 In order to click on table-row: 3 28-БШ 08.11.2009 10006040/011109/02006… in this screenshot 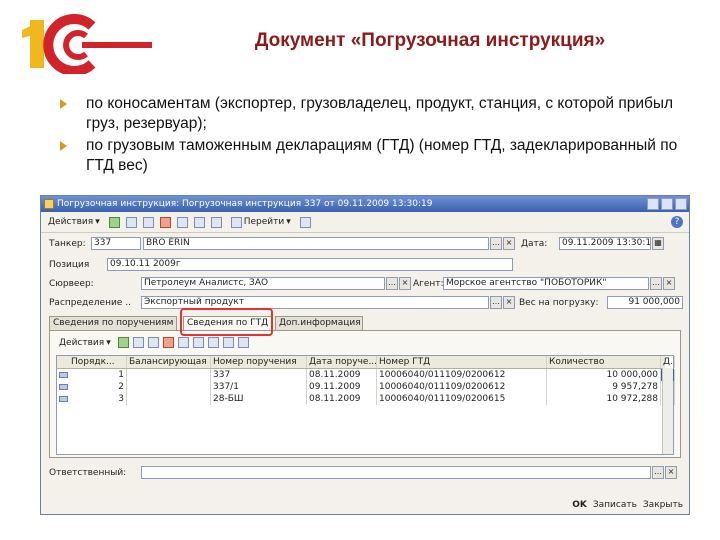, I will do `click(366, 399)`.